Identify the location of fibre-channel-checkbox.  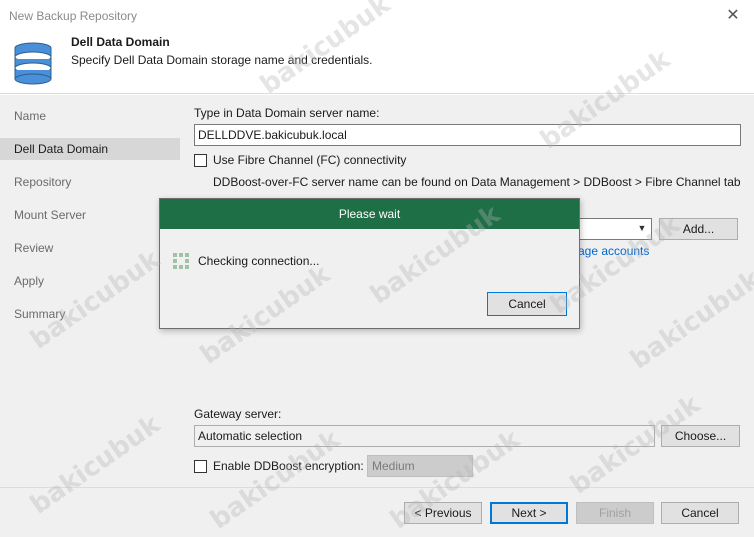
(200, 160).